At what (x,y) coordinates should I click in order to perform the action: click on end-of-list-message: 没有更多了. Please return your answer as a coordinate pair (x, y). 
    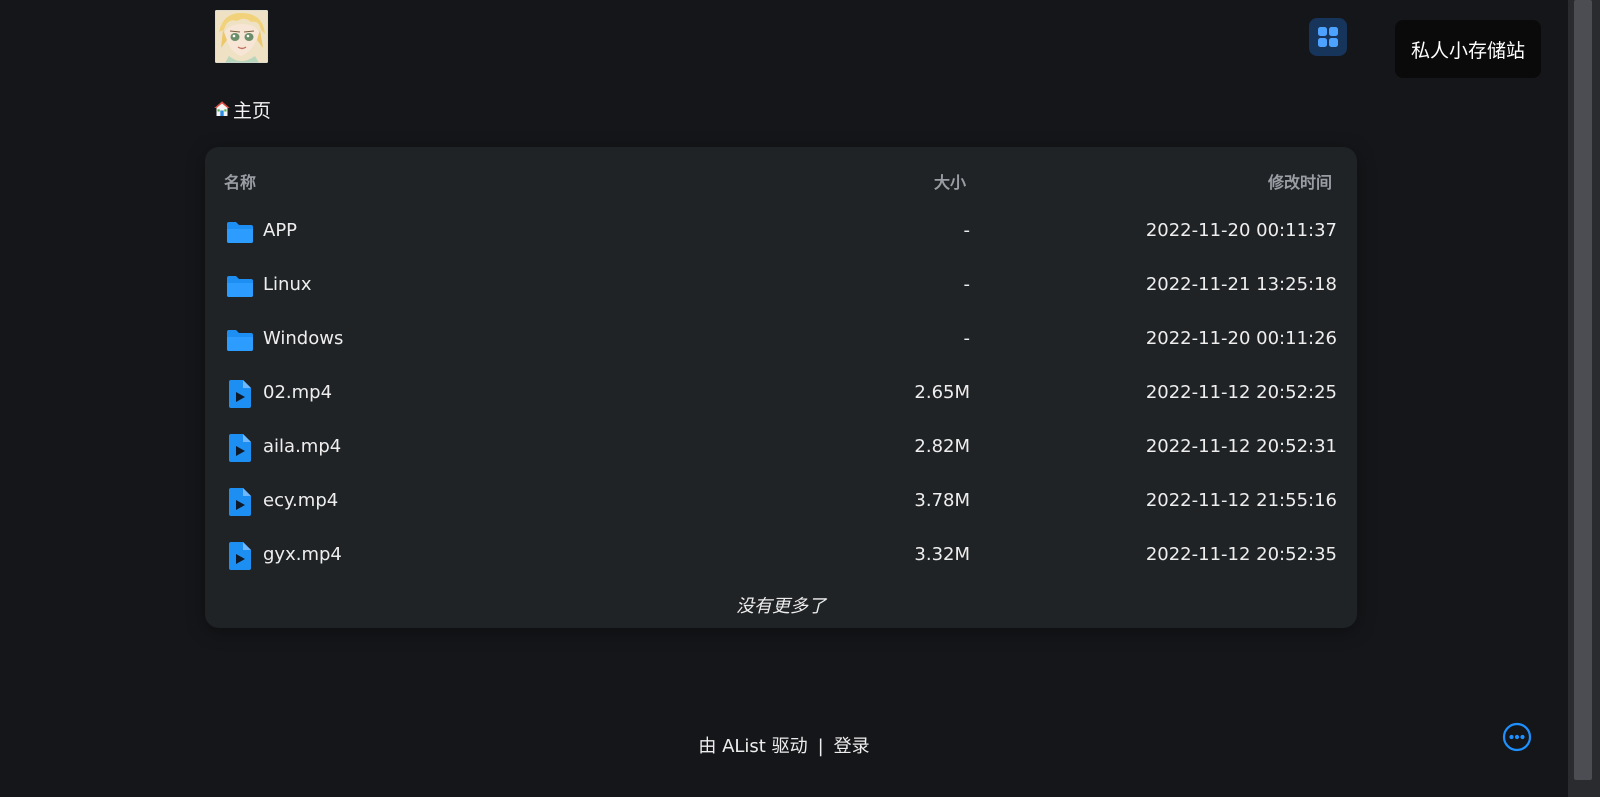
    Looking at the image, I should click on (781, 606).